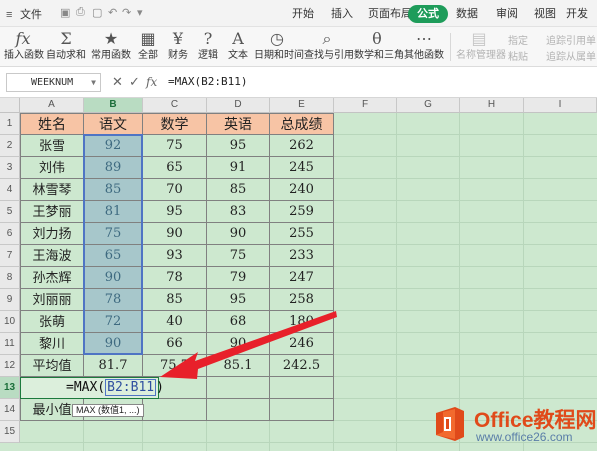 This screenshot has width=597, height=451. Describe the element at coordinates (238, 47) in the screenshot. I see `text-functions-button: A 文本` at that location.